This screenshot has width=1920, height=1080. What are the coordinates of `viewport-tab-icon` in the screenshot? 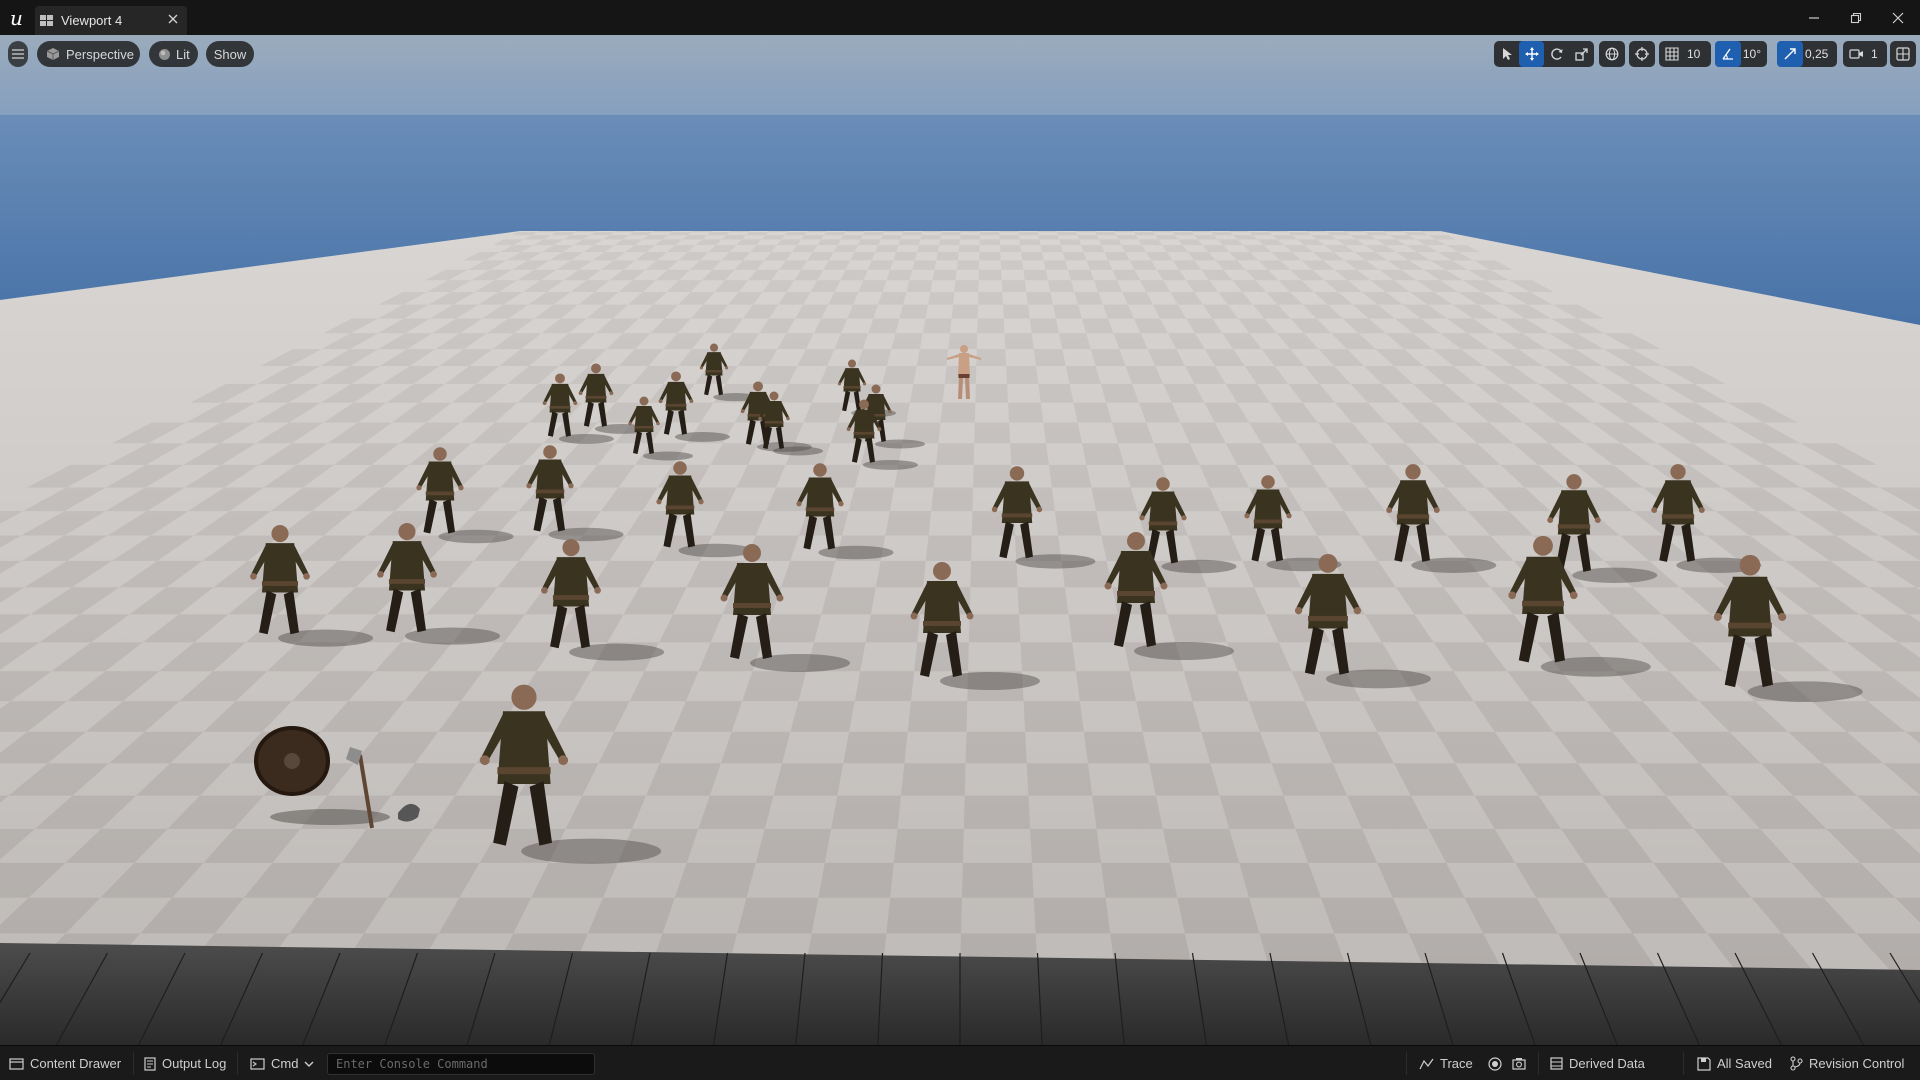 It's located at (46, 20).